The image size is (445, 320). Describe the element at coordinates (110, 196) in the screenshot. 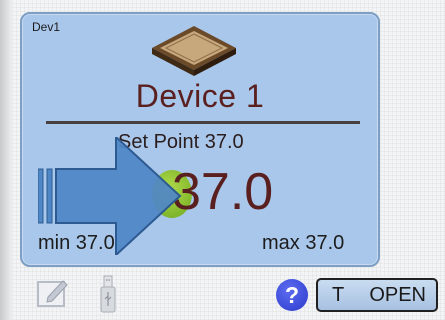

I see `arrow-right-icon` at that location.